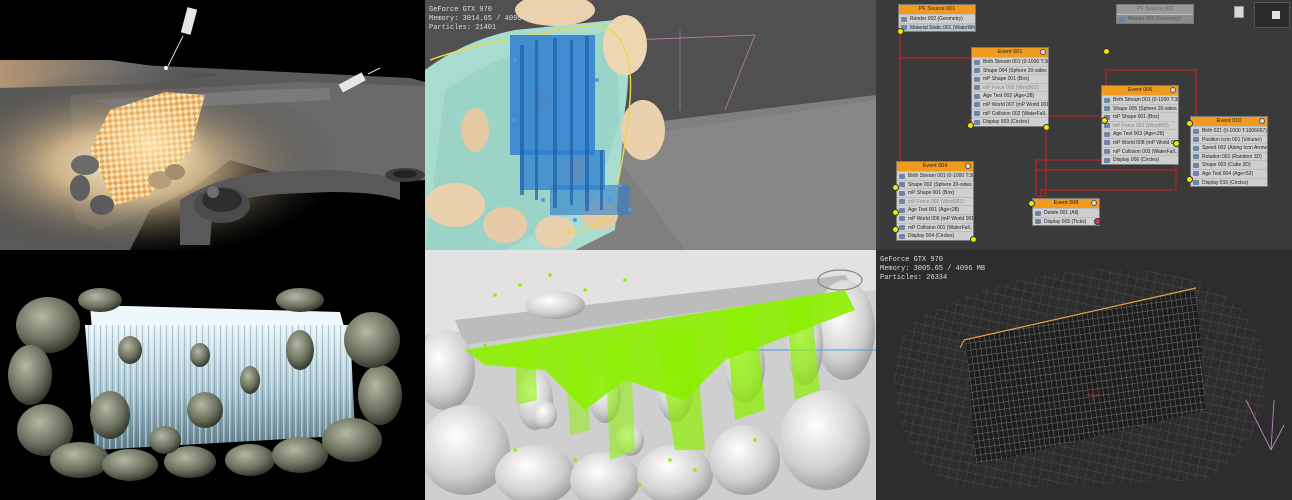 The height and width of the screenshot is (500, 1292). Describe the element at coordinates (914, 277) in the screenshot. I see `stat-particles: Particles: 26334` at that location.